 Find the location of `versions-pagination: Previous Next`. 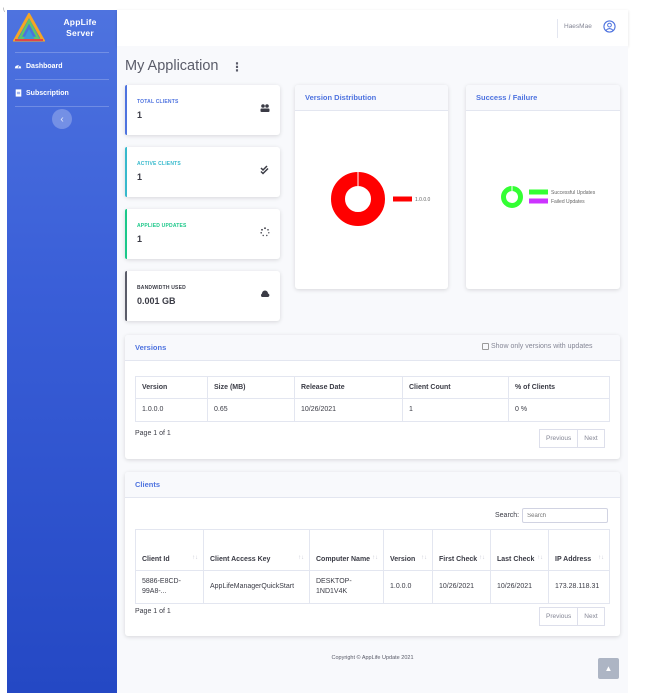

versions-pagination: Previous Next is located at coordinates (572, 438).